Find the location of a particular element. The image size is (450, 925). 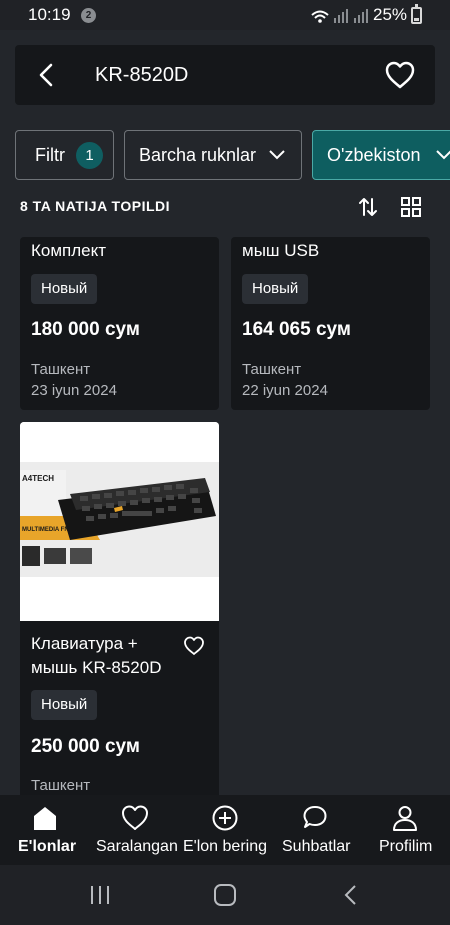

region-dropdown: O'zbekiston is located at coordinates (381, 155).